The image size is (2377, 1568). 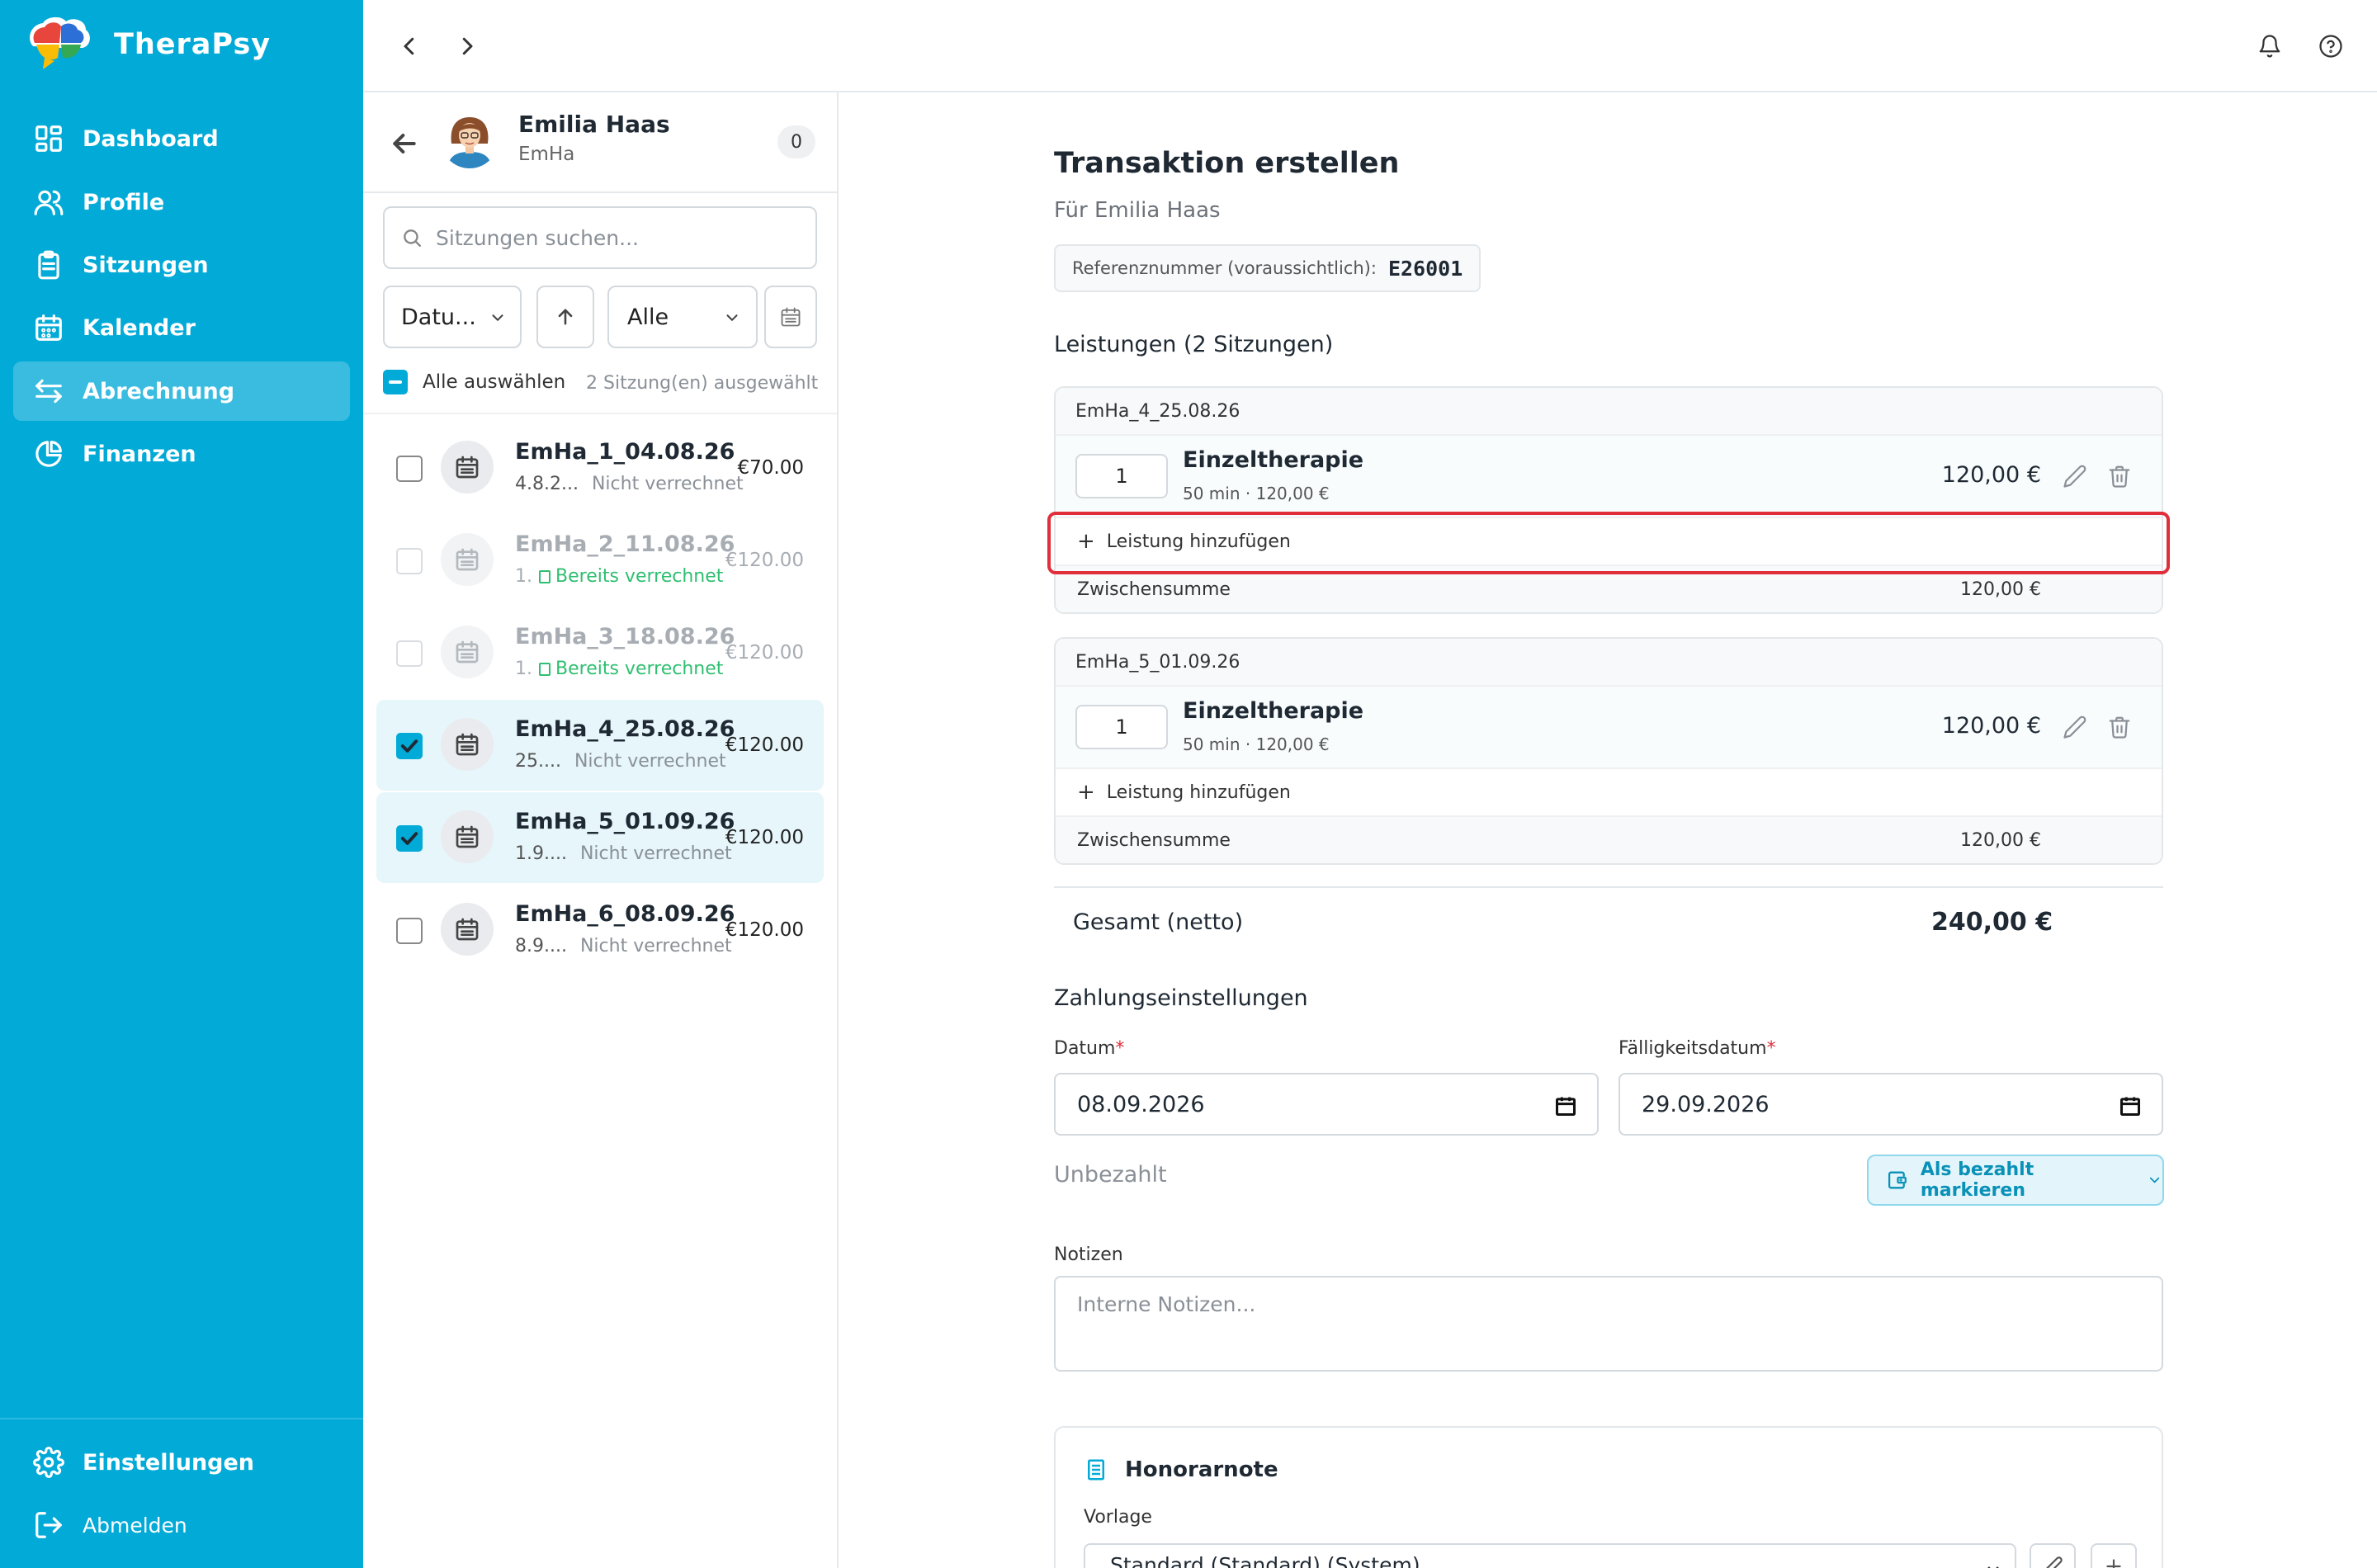 I want to click on reference-number: E26001, so click(x=1425, y=268).